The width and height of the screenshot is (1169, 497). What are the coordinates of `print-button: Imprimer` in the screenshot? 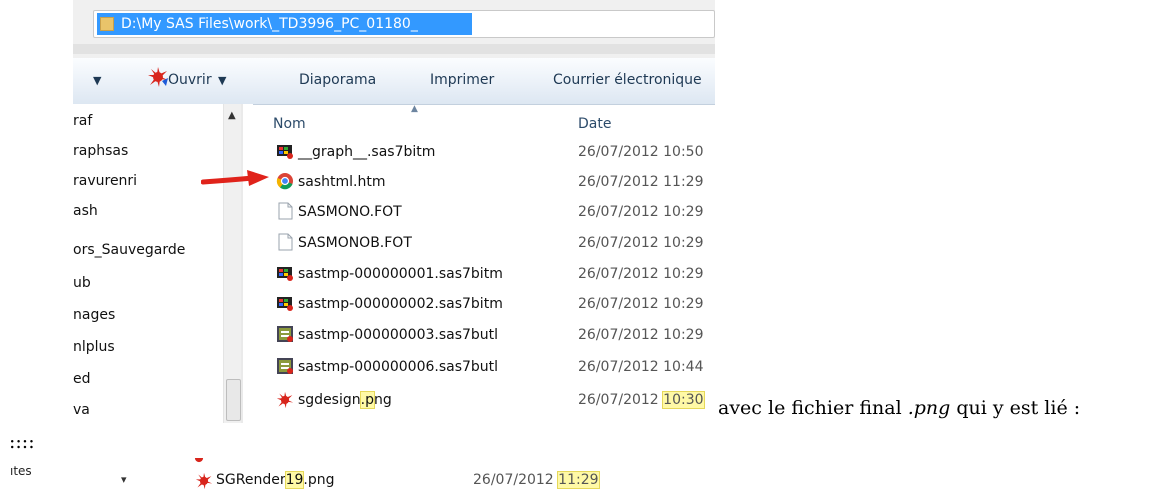 It's located at (462, 80).